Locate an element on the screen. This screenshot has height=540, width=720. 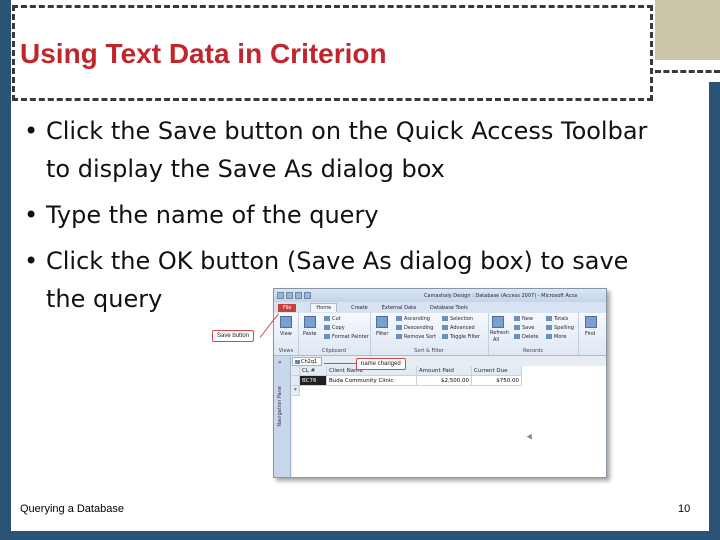
client-name-cell: Buda Community Clinic is located at coordinates (372, 381).